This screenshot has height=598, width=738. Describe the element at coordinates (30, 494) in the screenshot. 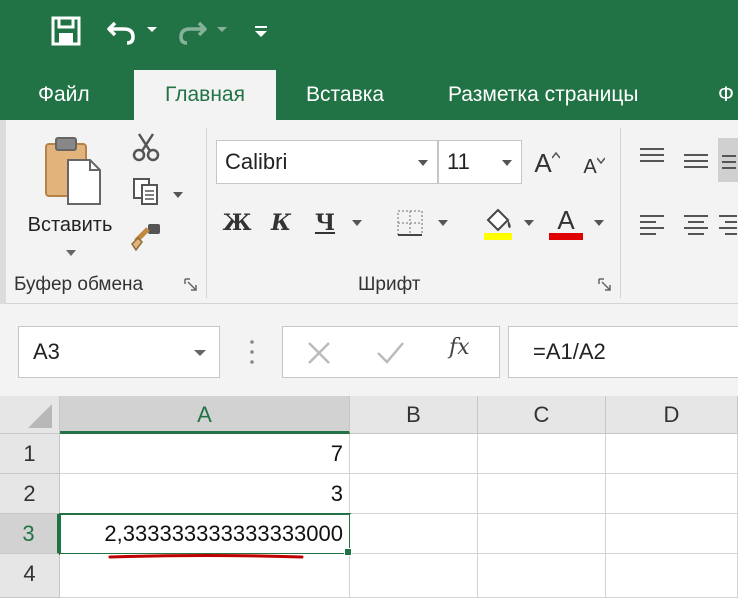

I see `row-header-2: 2` at that location.